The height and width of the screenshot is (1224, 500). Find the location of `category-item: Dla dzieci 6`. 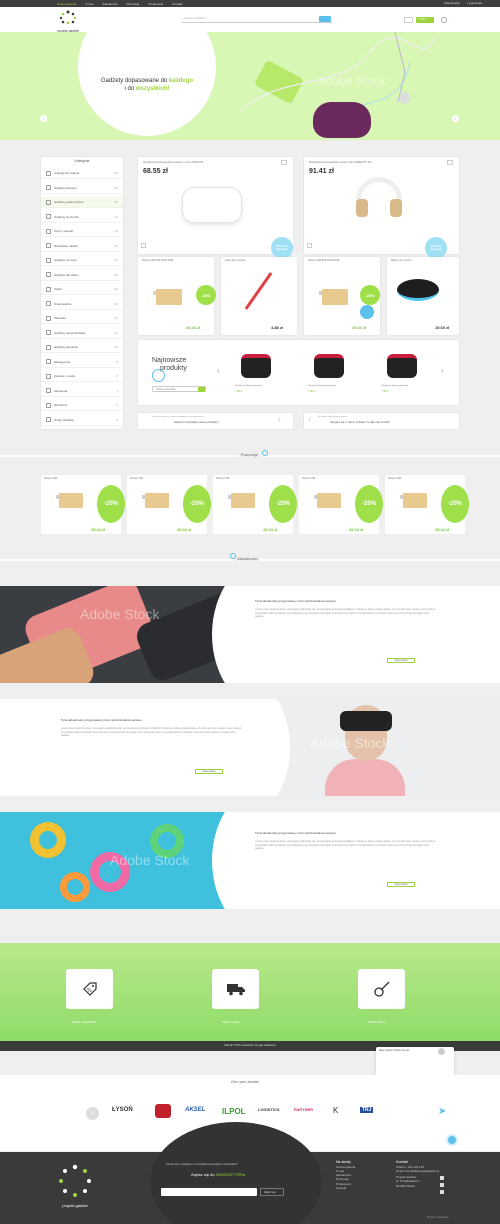

category-item: Dla dzieci 6 is located at coordinates (82, 405).